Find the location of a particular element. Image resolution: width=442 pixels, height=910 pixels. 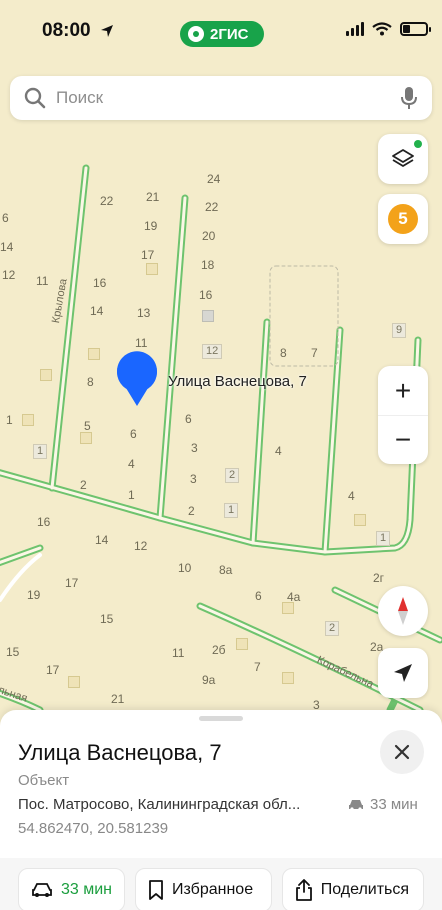

close-icon is located at coordinates (402, 752).